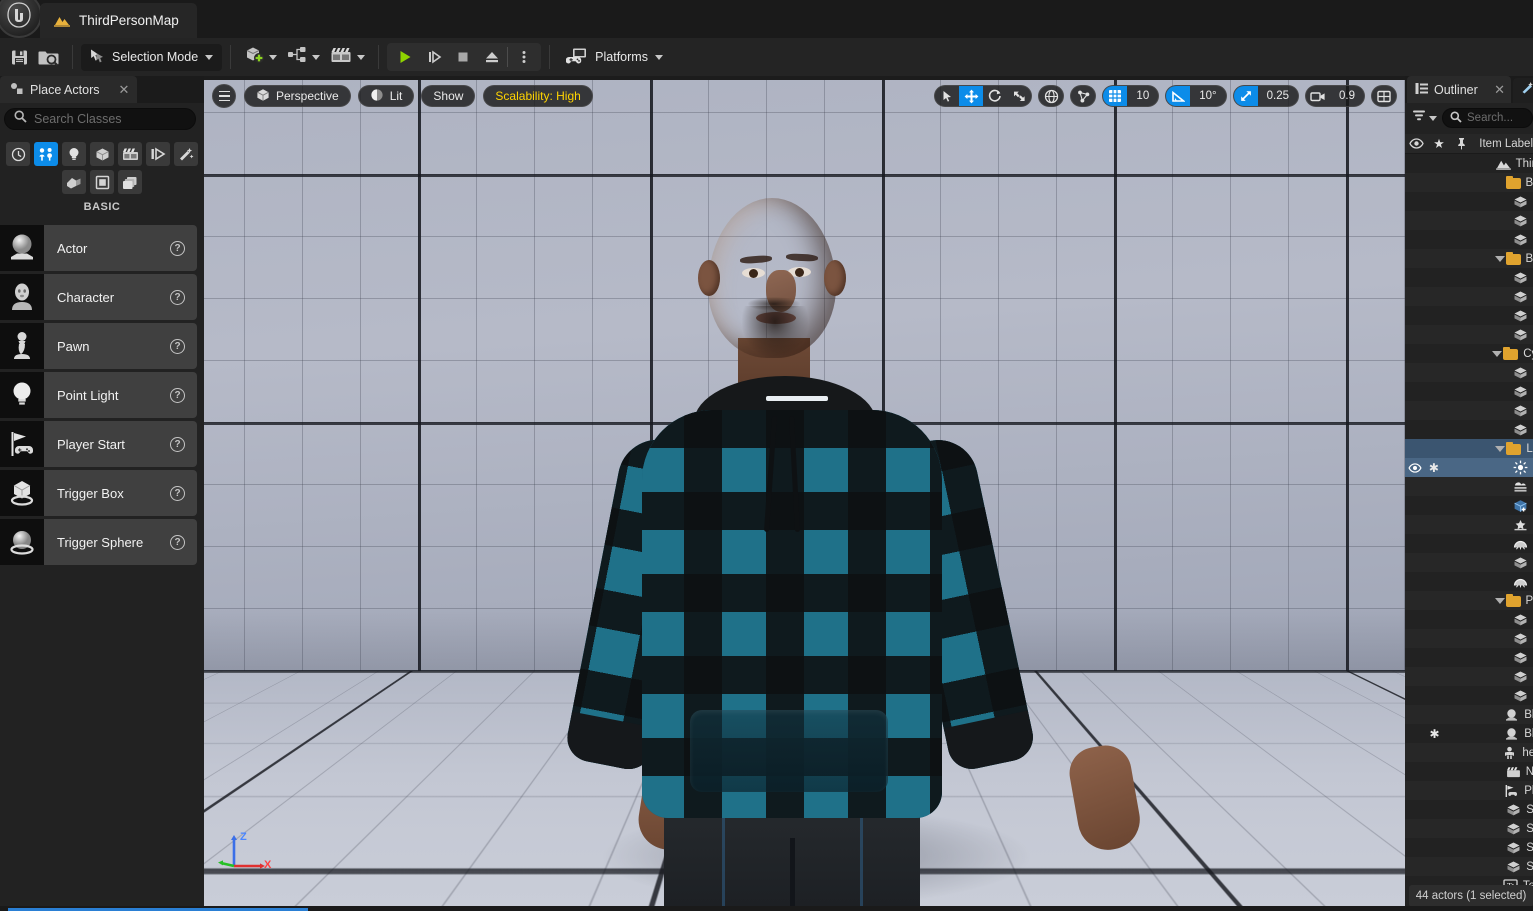 The height and width of the screenshot is (911, 1533). Describe the element at coordinates (100, 119) in the screenshot. I see `search-classes-input: Search Classes` at that location.